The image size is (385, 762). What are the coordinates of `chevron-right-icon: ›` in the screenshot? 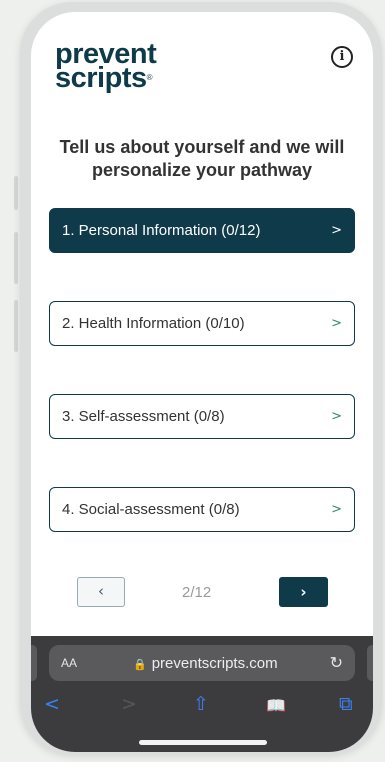 It's located at (303, 592).